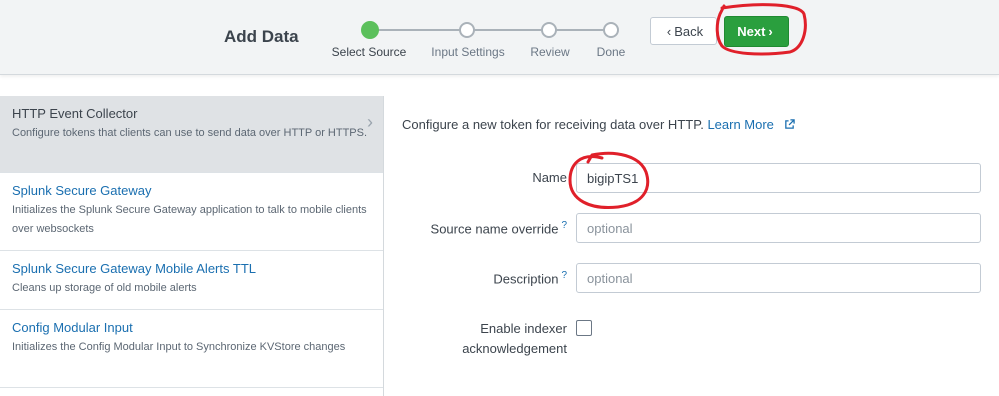 The width and height of the screenshot is (999, 396). I want to click on step-label-select-source: Select Source, so click(369, 52).